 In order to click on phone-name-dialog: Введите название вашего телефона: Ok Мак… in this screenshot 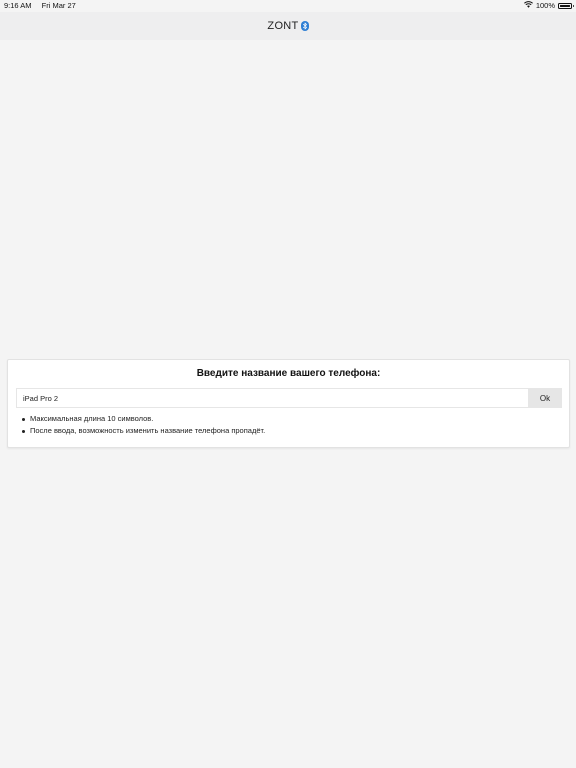, I will do `click(288, 403)`.